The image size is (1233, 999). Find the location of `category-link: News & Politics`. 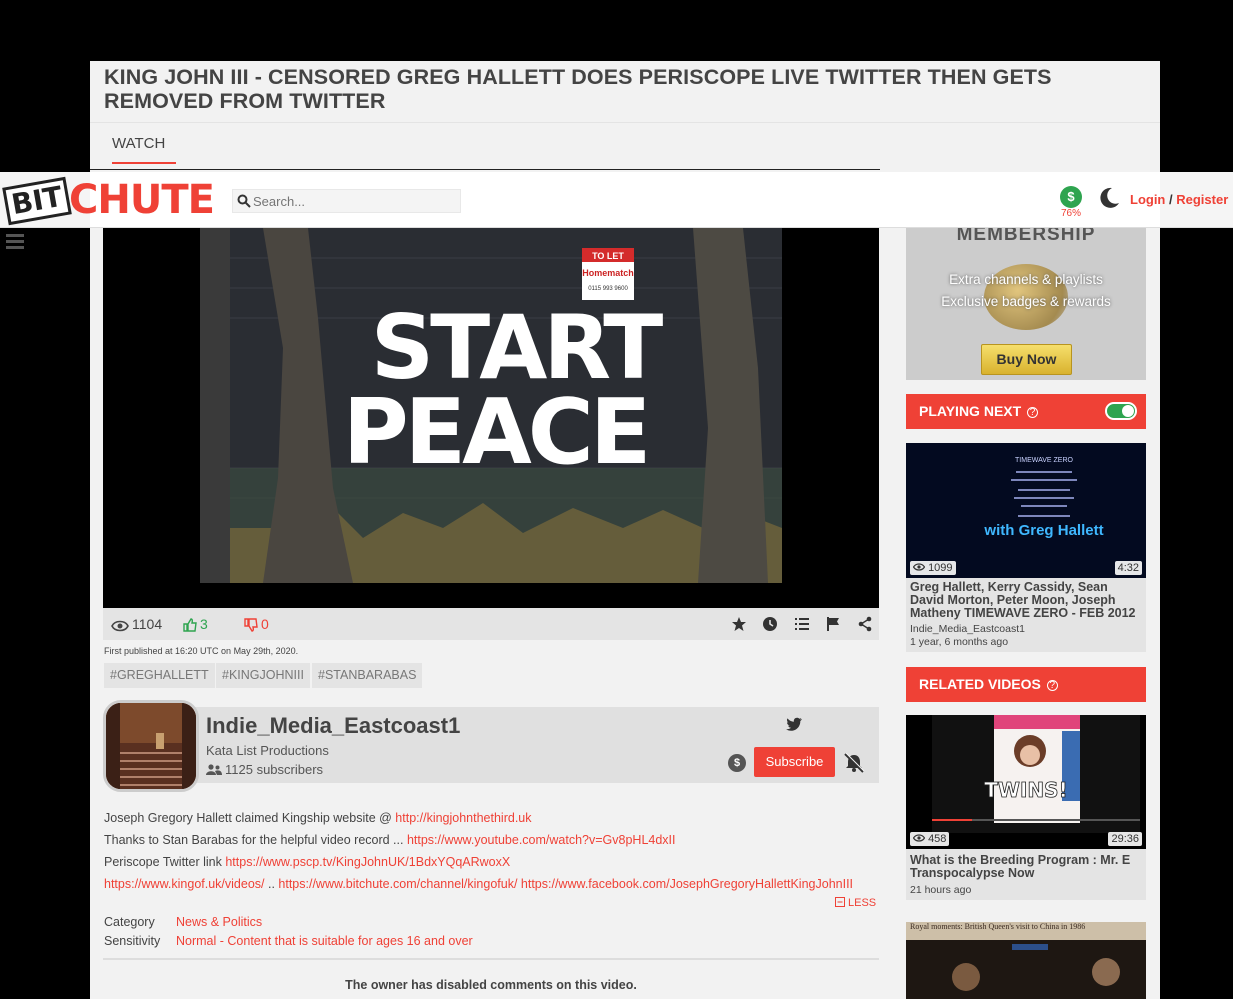

category-link: News & Politics is located at coordinates (219, 922).